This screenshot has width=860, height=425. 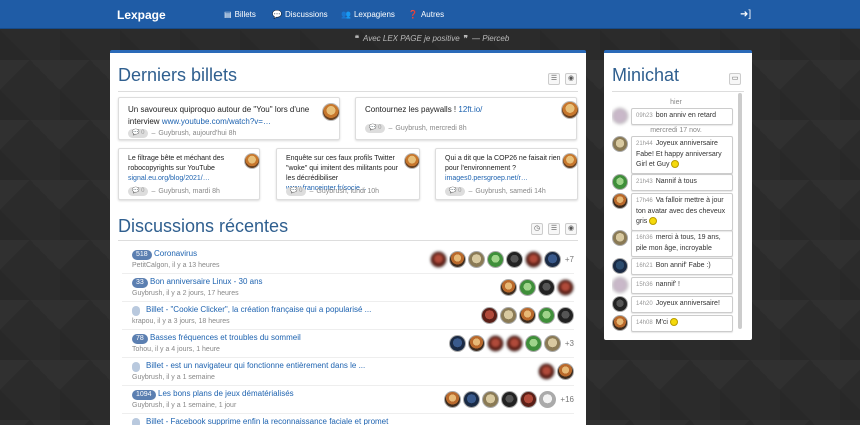 What do you see at coordinates (470, 109) in the screenshot?
I see `billet-link: 12ft.io/` at bounding box center [470, 109].